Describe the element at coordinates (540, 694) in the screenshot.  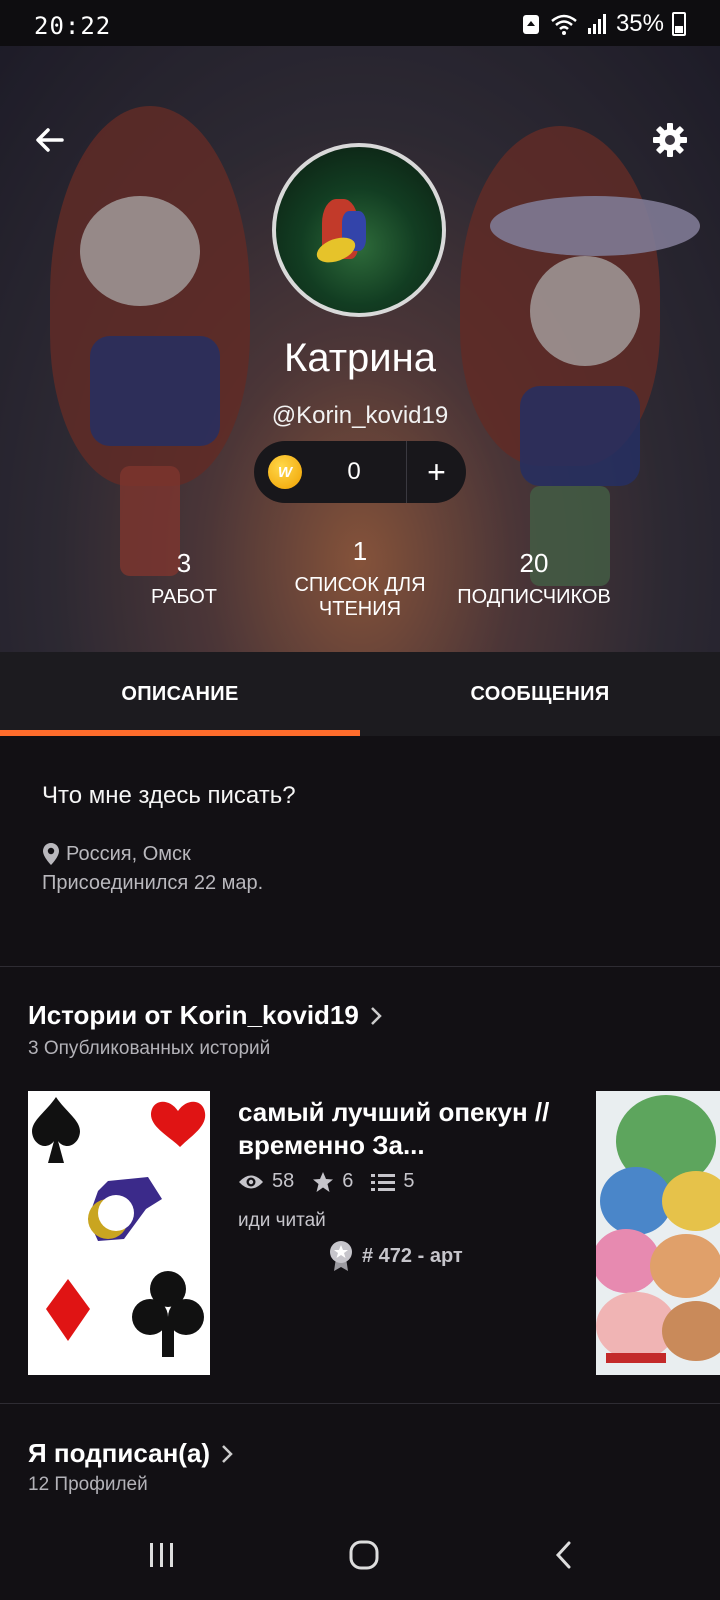
I see `tab-messages: СООБЩЕНИЯ` at that location.